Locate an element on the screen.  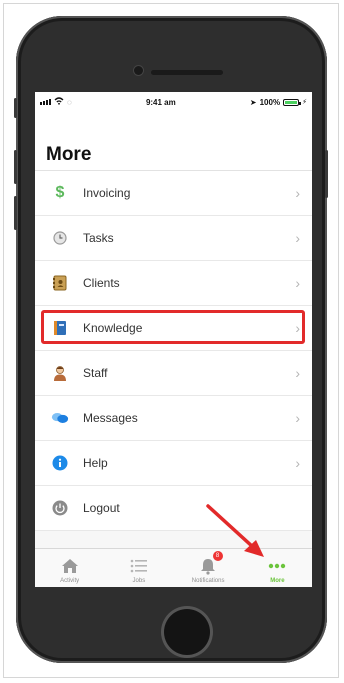
tab-bar: Activity Jobs 8 Notifications More is located at coordinates (173, 567).